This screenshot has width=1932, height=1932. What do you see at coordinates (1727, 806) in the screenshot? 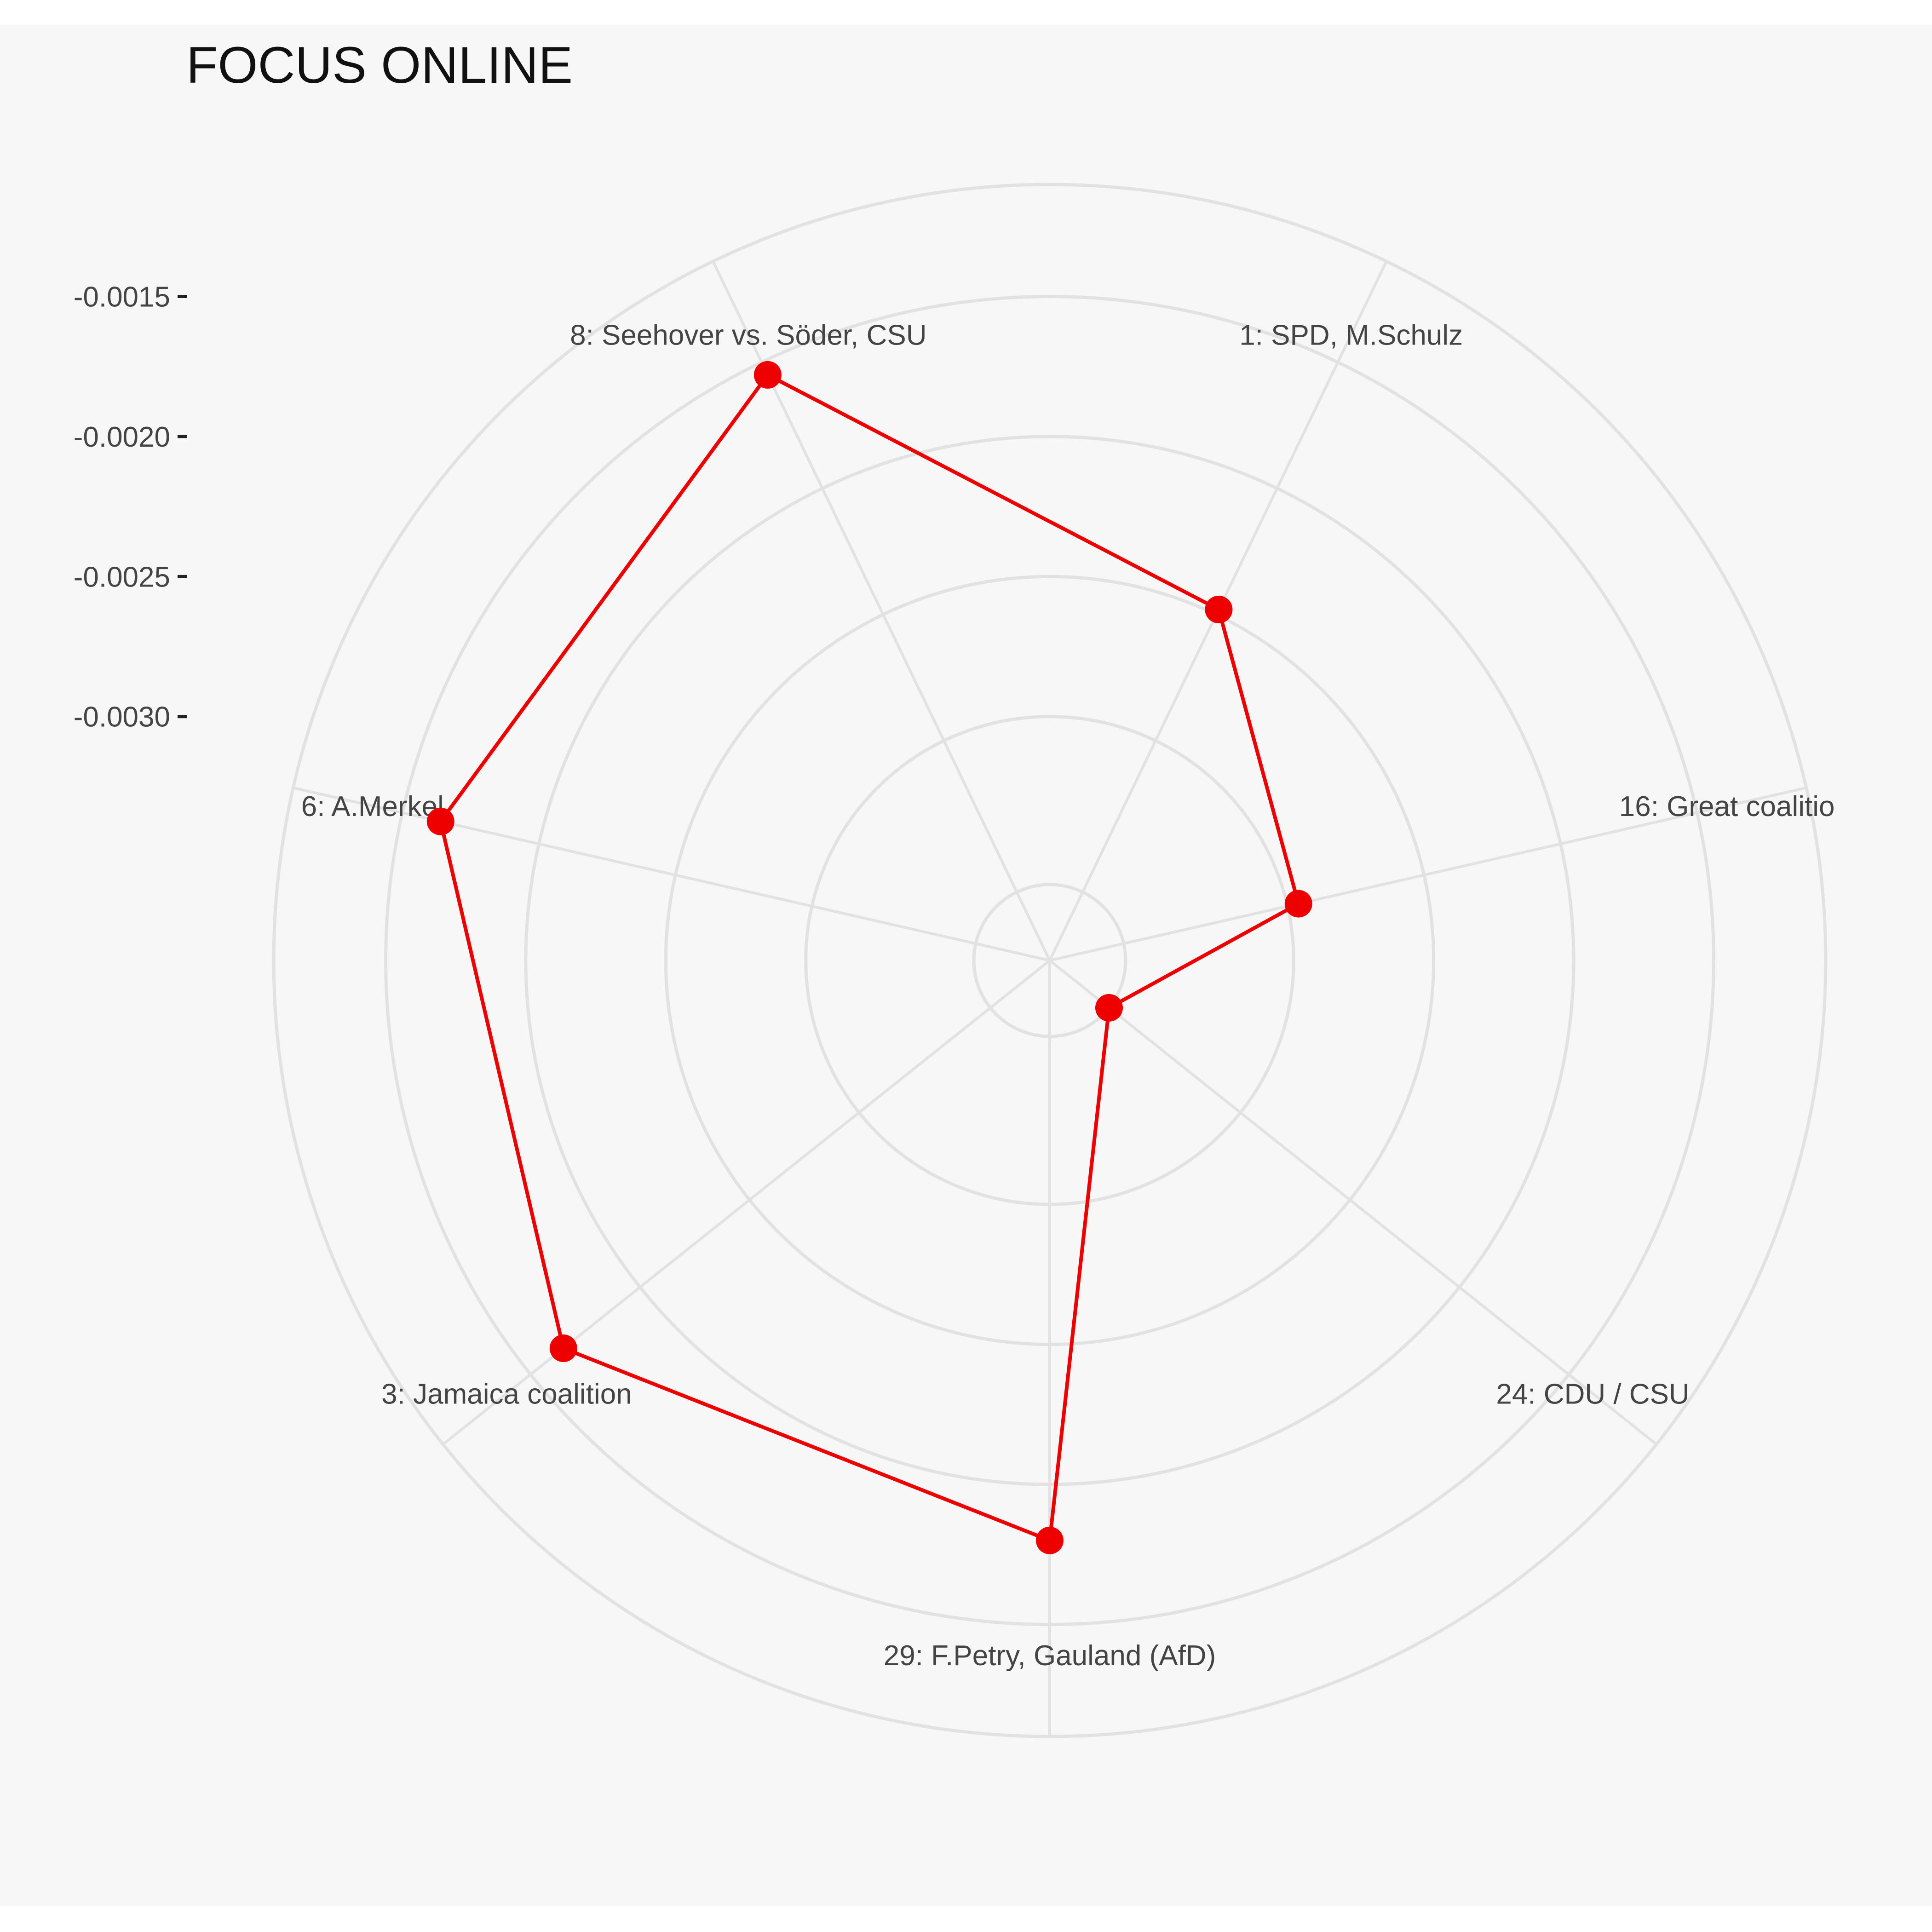
I see `category-label: 16: Great coalitio` at bounding box center [1727, 806].